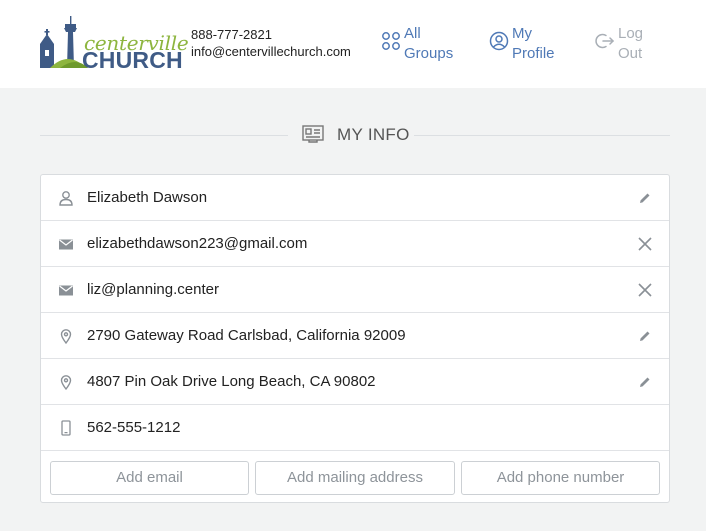 This screenshot has height=531, width=706. What do you see at coordinates (271, 43) in the screenshot?
I see `contact-info: 888-777-2821 info@centervillechurch.com` at bounding box center [271, 43].